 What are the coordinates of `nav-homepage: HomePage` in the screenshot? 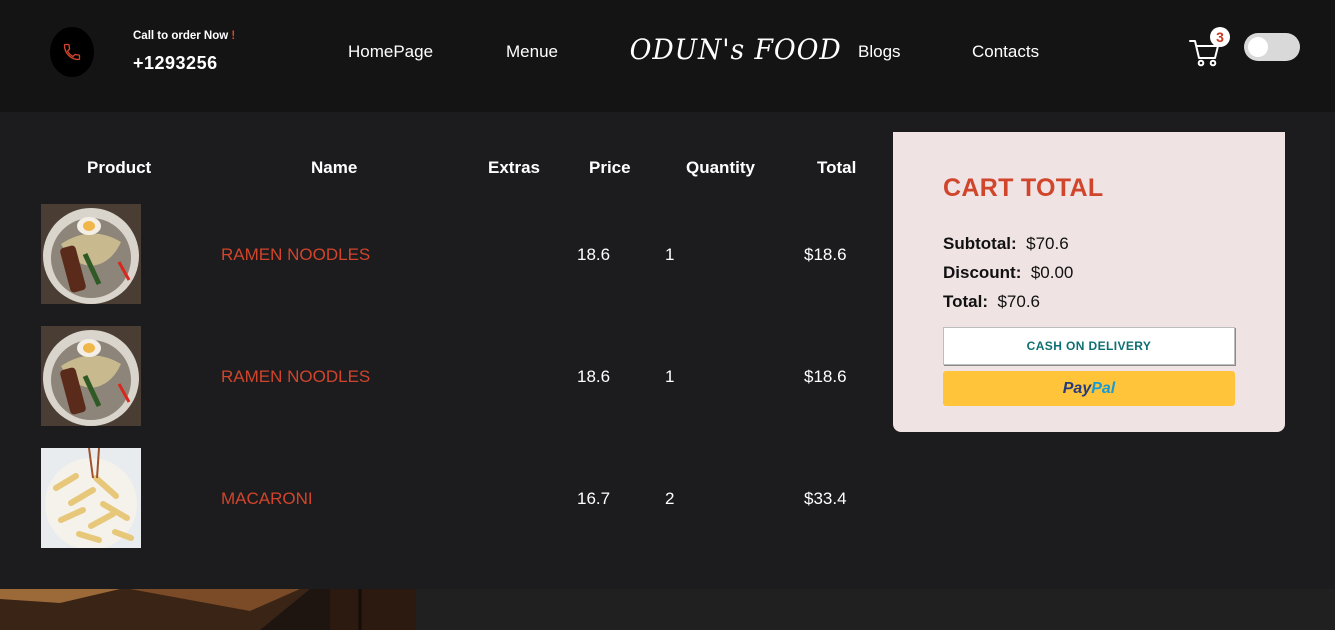 It's located at (390, 52).